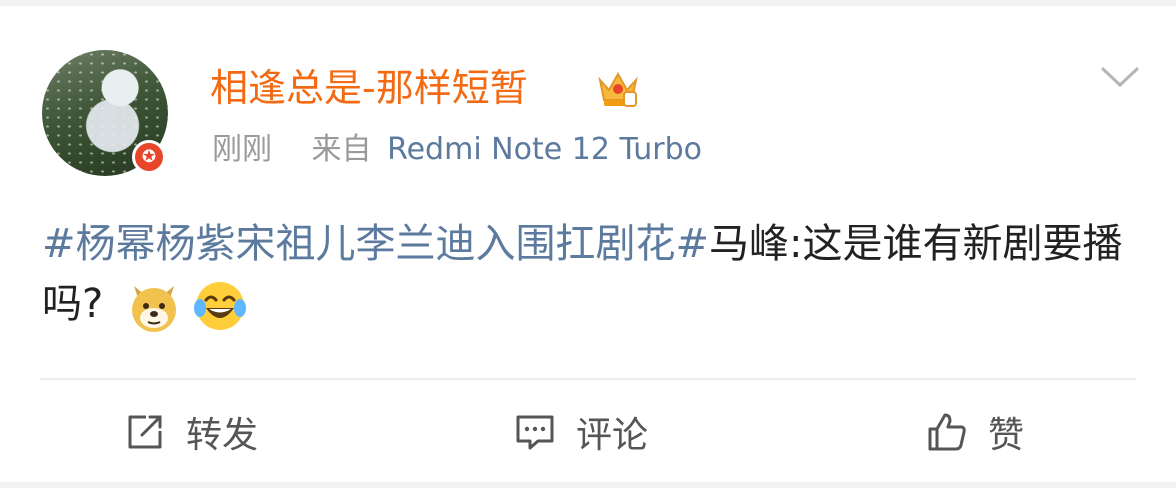 The image size is (1176, 488). Describe the element at coordinates (588, 3) in the screenshot. I see `top-separator` at that location.